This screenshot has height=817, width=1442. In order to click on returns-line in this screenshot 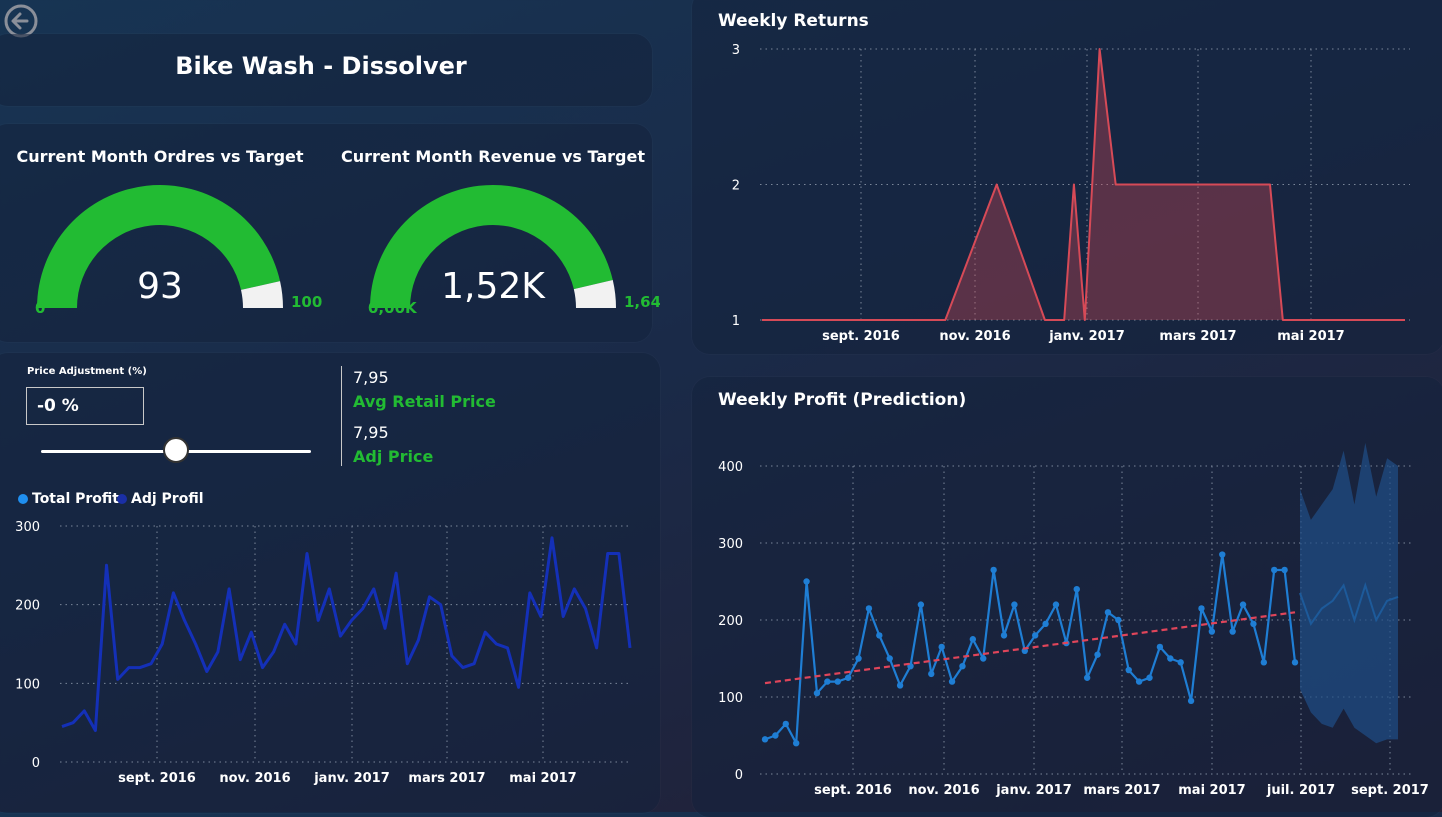, I will do `click(1083, 184)`.